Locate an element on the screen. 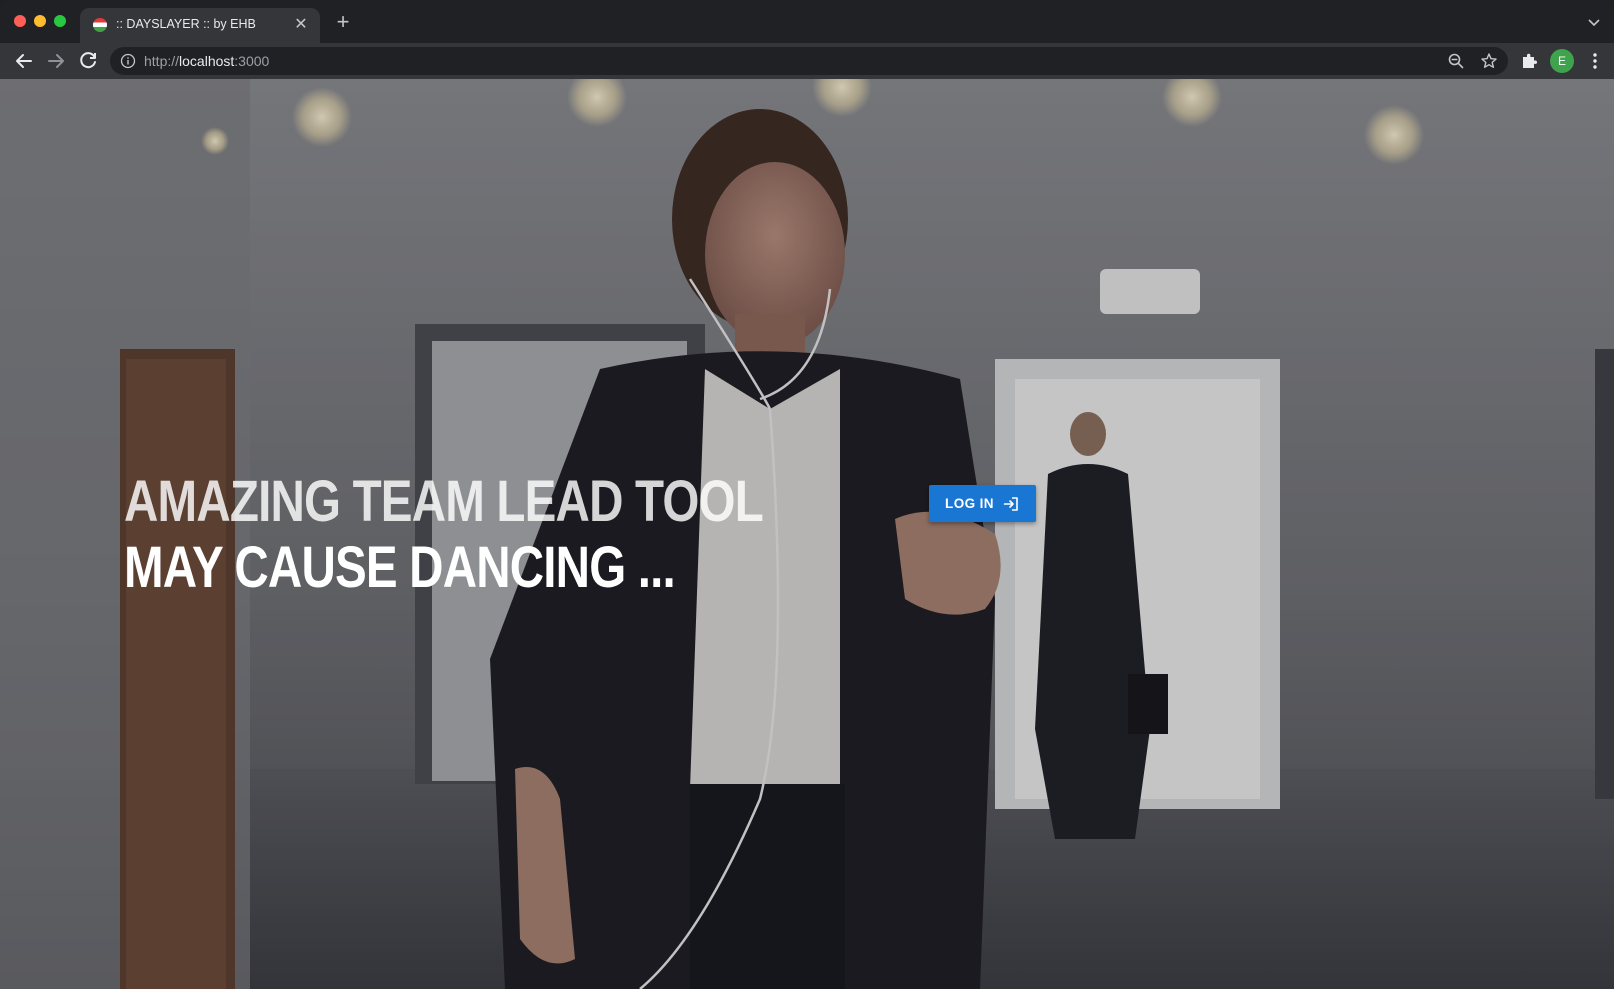 This screenshot has width=1614, height=989. kebab-menu-icon is located at coordinates (1595, 61).